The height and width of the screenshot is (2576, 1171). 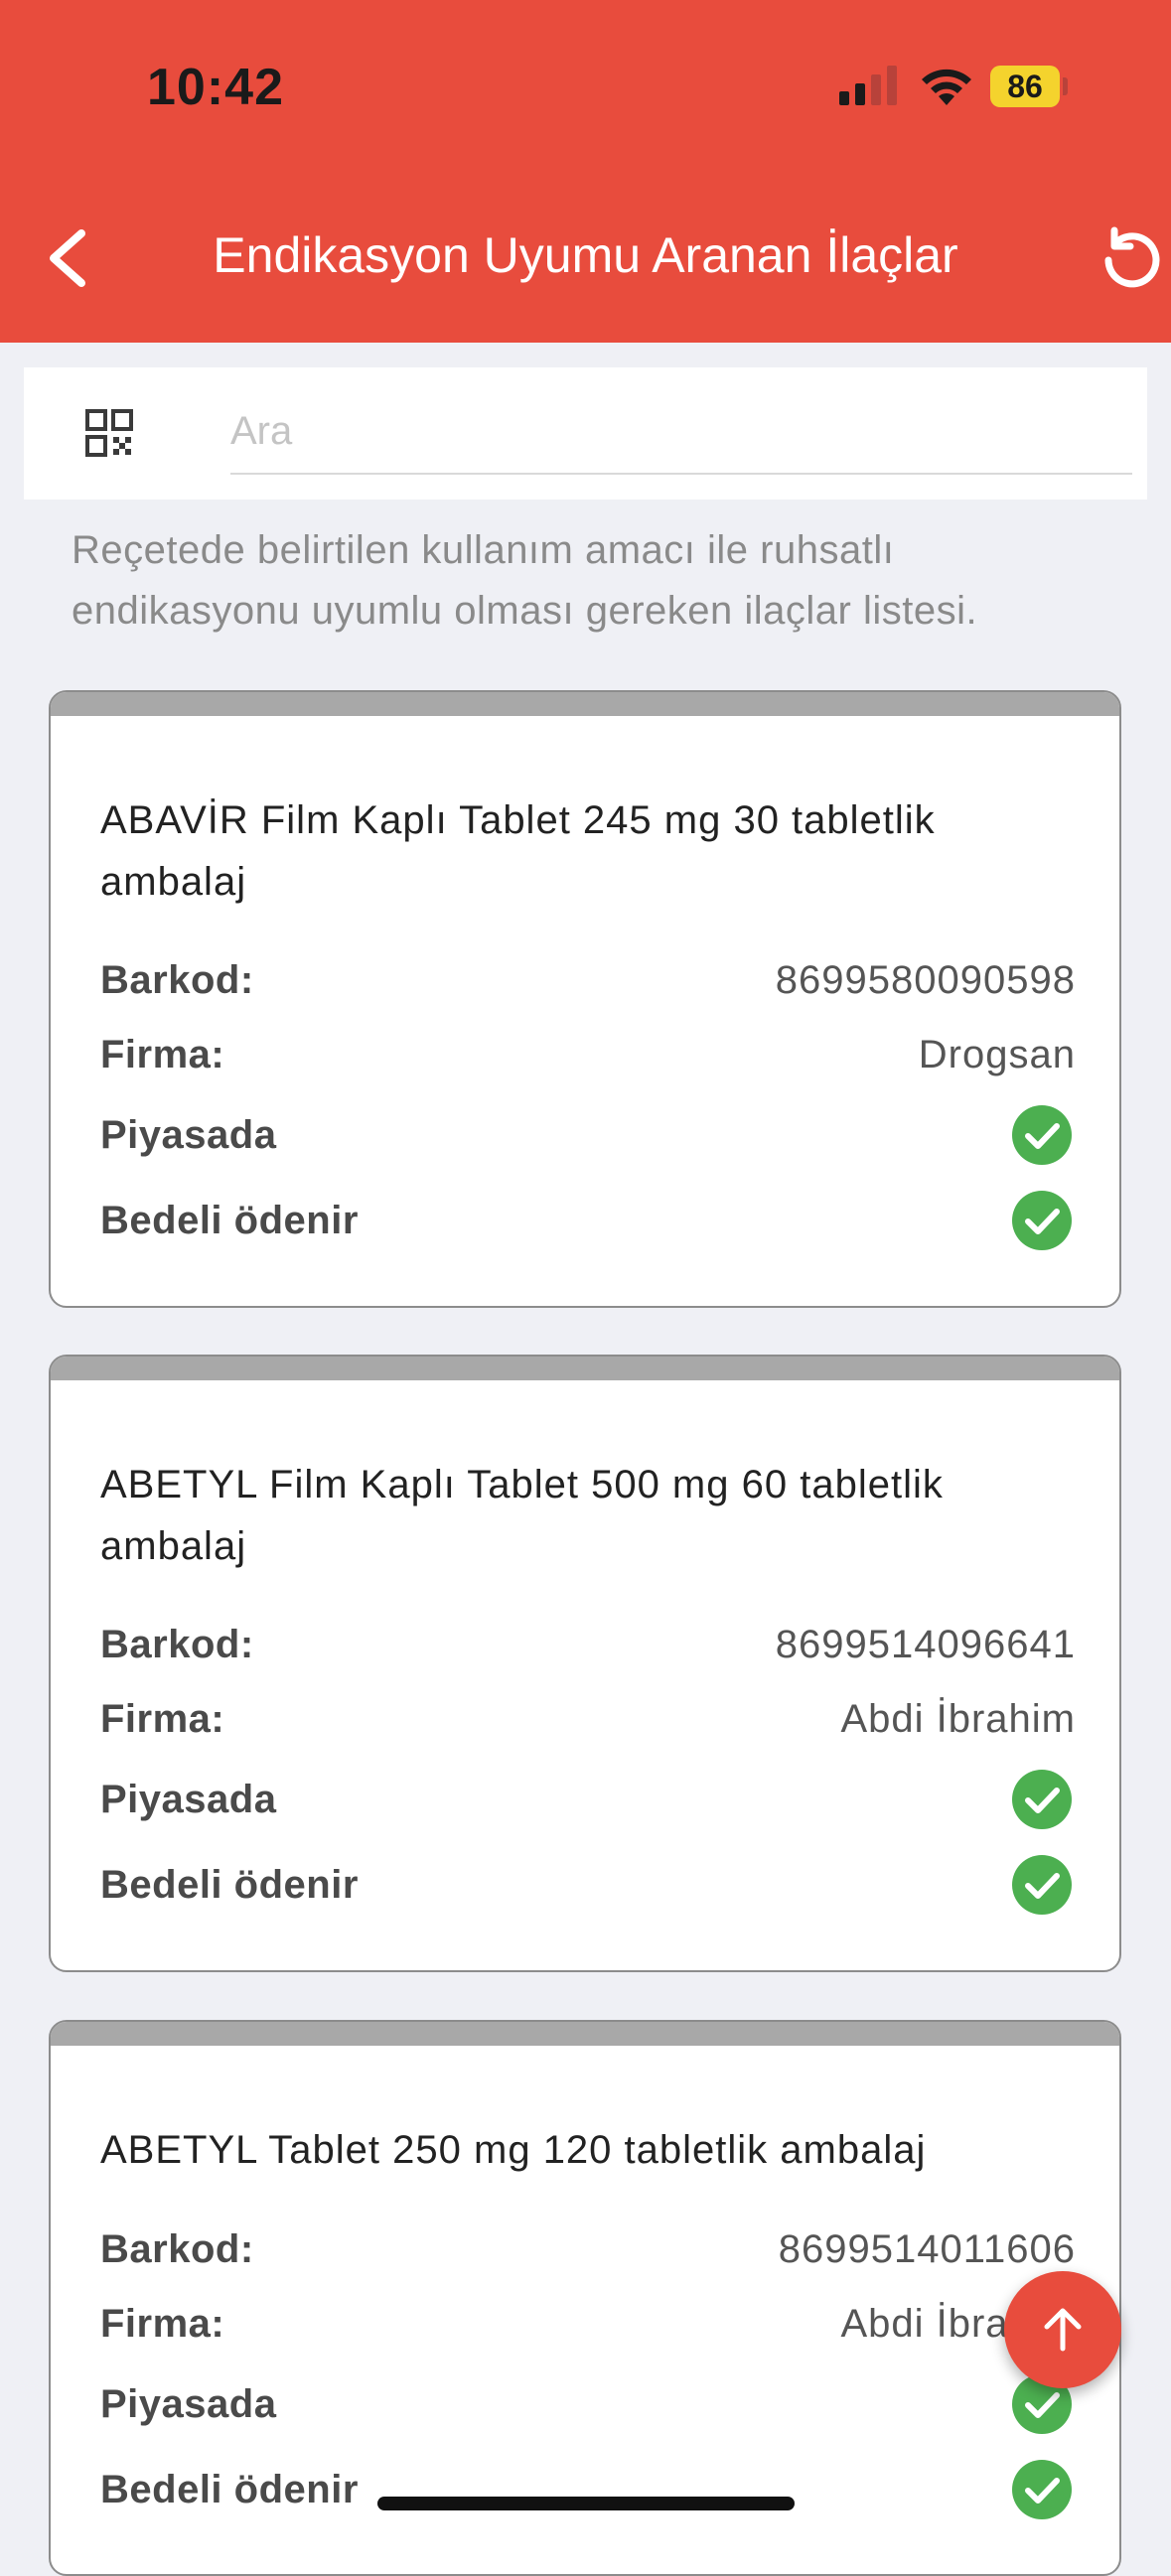 What do you see at coordinates (997, 1054) in the screenshot?
I see `company-value: Drogsan` at bounding box center [997, 1054].